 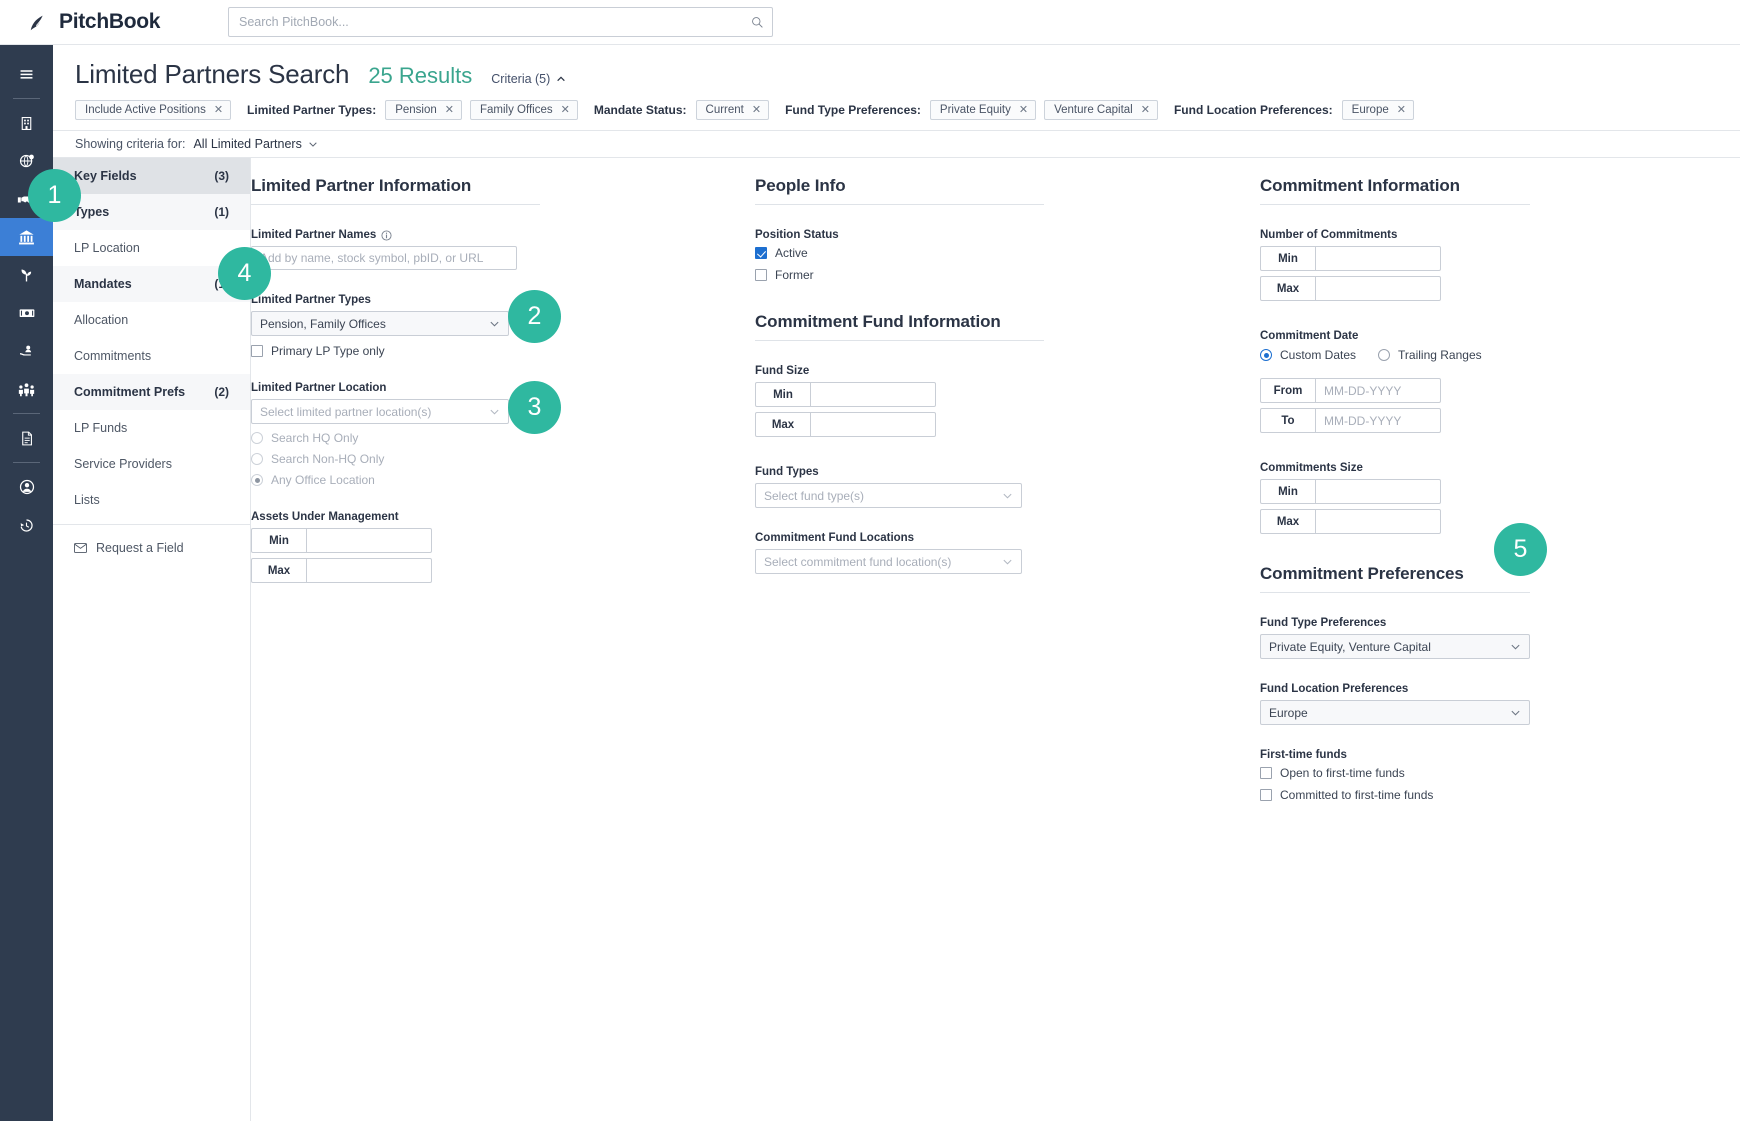 What do you see at coordinates (1342, 773) in the screenshot?
I see `open-to-first-time-funds-label: Open to first-time funds` at bounding box center [1342, 773].